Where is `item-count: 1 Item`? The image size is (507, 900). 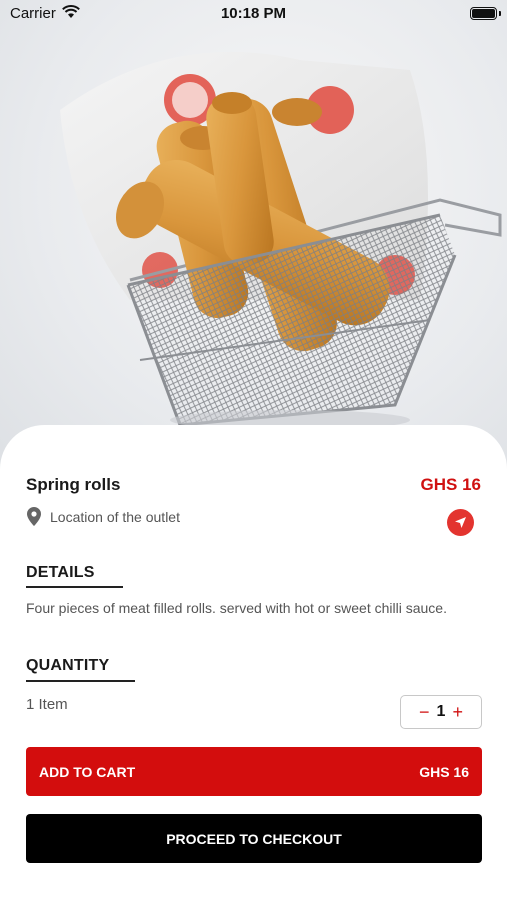 item-count: 1 Item is located at coordinates (47, 704).